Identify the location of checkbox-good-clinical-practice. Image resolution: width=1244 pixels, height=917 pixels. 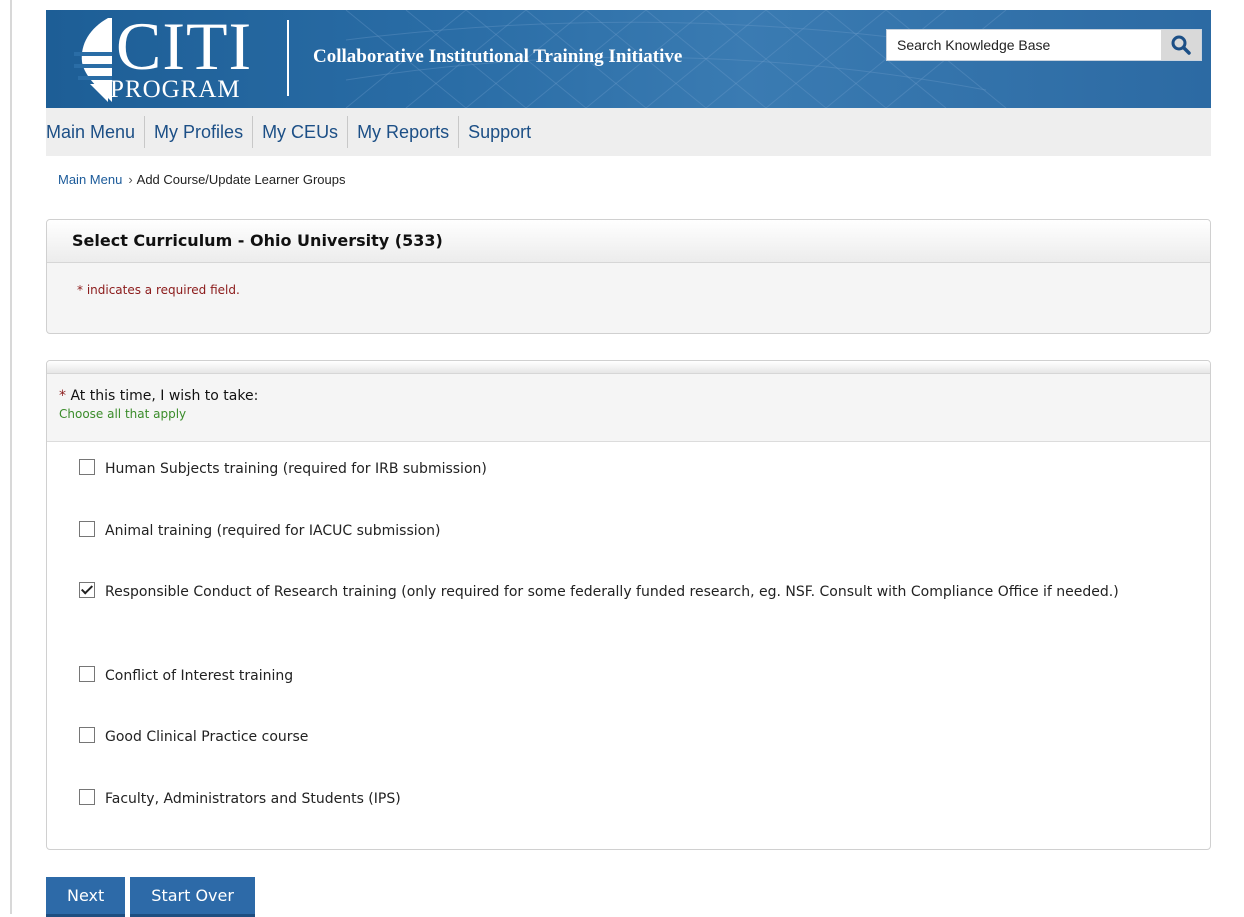
(87, 735).